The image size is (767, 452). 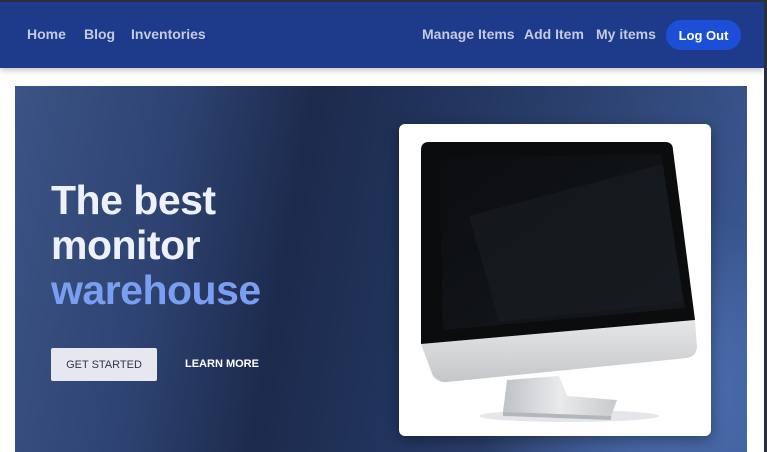 What do you see at coordinates (133, 200) in the screenshot?
I see `hero-title-line-1: The best` at bounding box center [133, 200].